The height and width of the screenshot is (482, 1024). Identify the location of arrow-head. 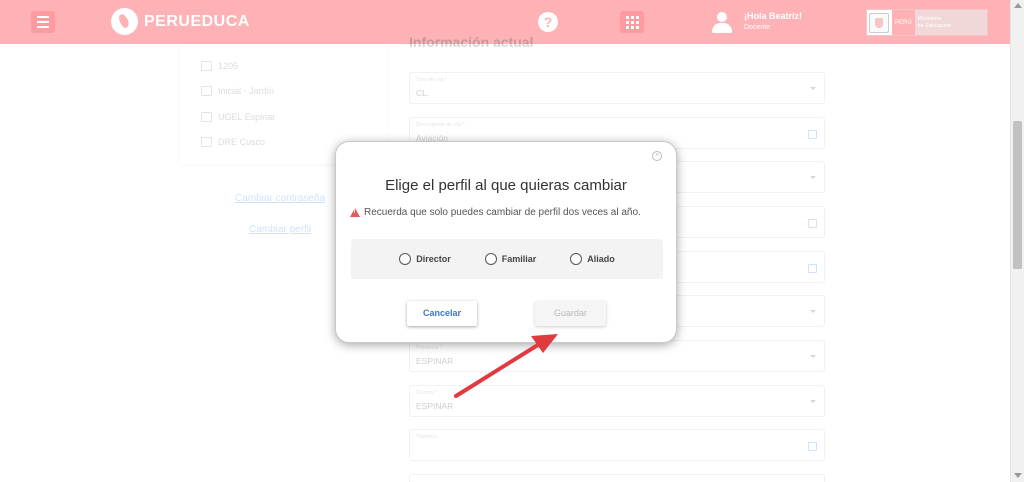
(544, 343).